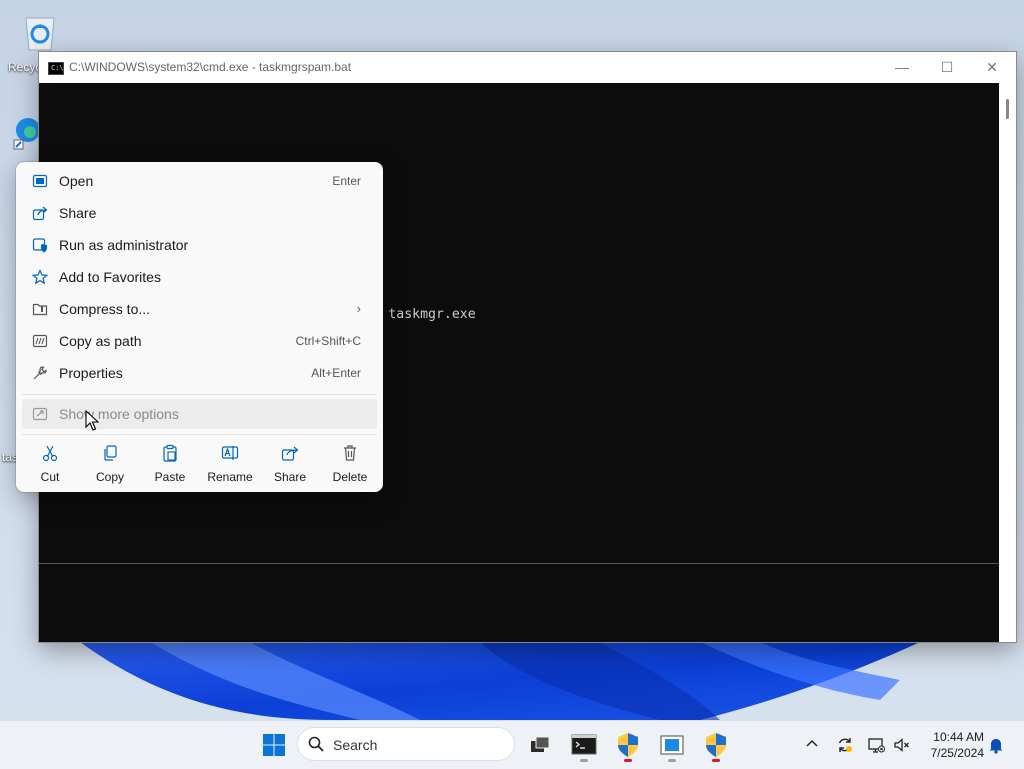 The width and height of the screenshot is (1024, 769). Describe the element at coordinates (119, 414) in the screenshot. I see `menu-item-label: Show more options` at that location.